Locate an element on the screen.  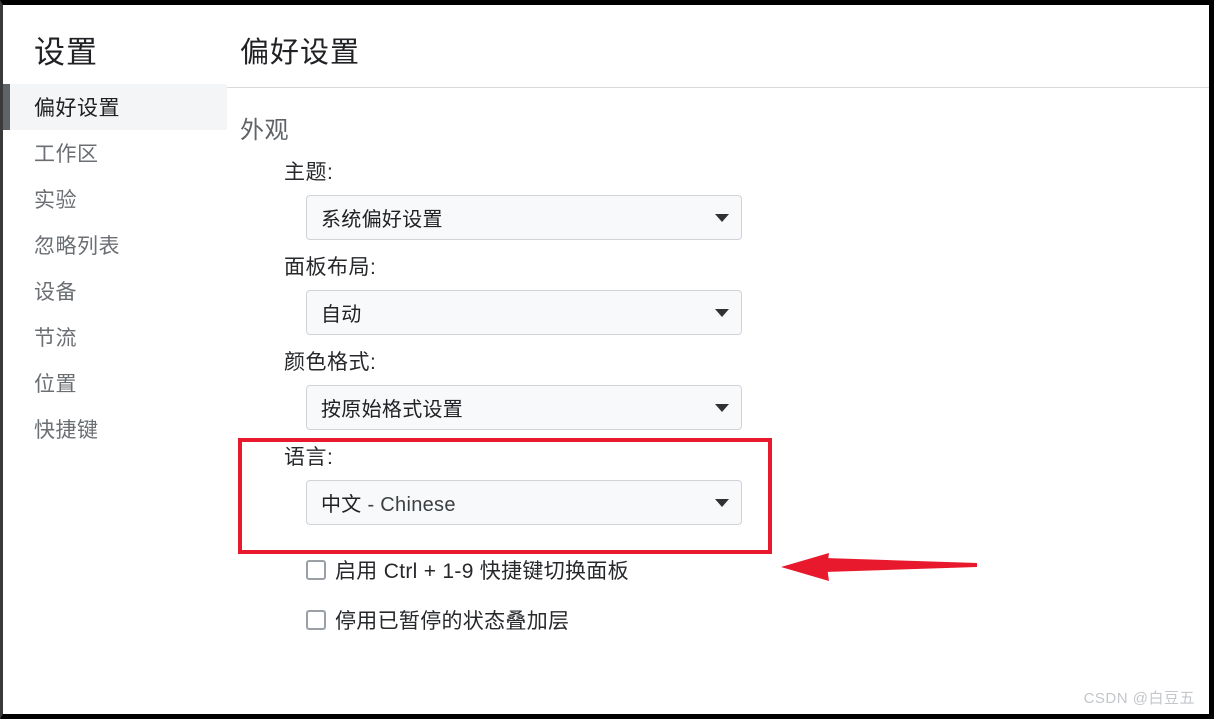
field-theme: 主题: 系统偏好设置 is located at coordinates (746, 199).